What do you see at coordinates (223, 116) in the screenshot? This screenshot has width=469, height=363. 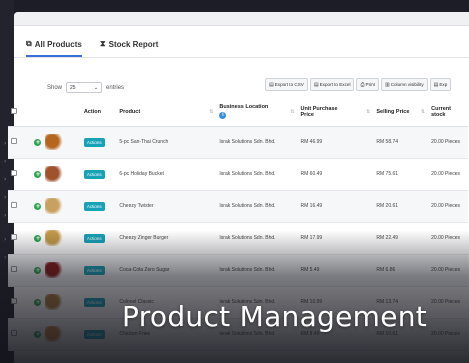 I see `info-icon: i` at bounding box center [223, 116].